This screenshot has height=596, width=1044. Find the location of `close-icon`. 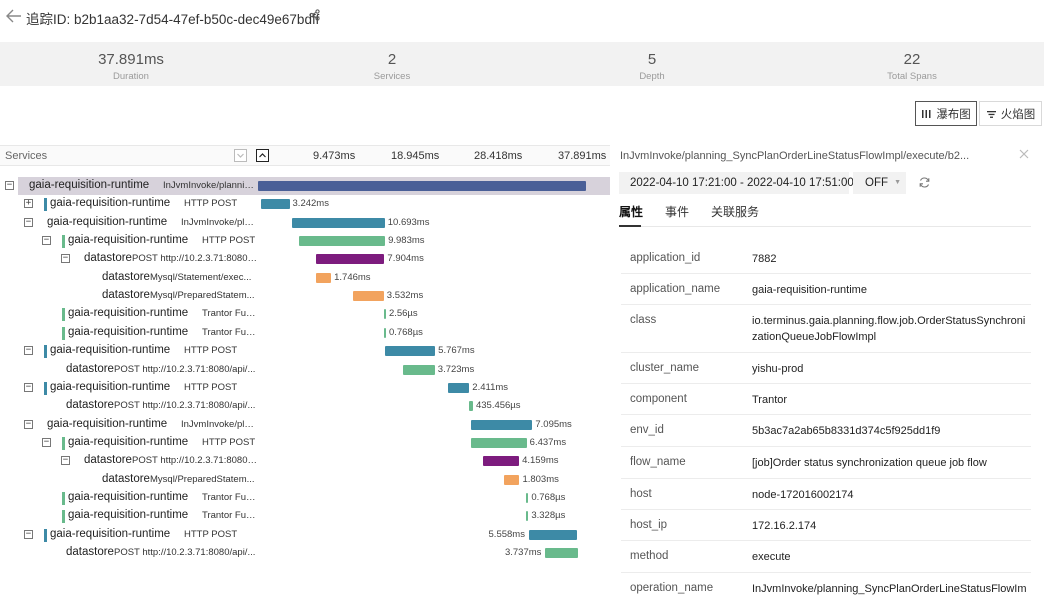

close-icon is located at coordinates (1024, 154).